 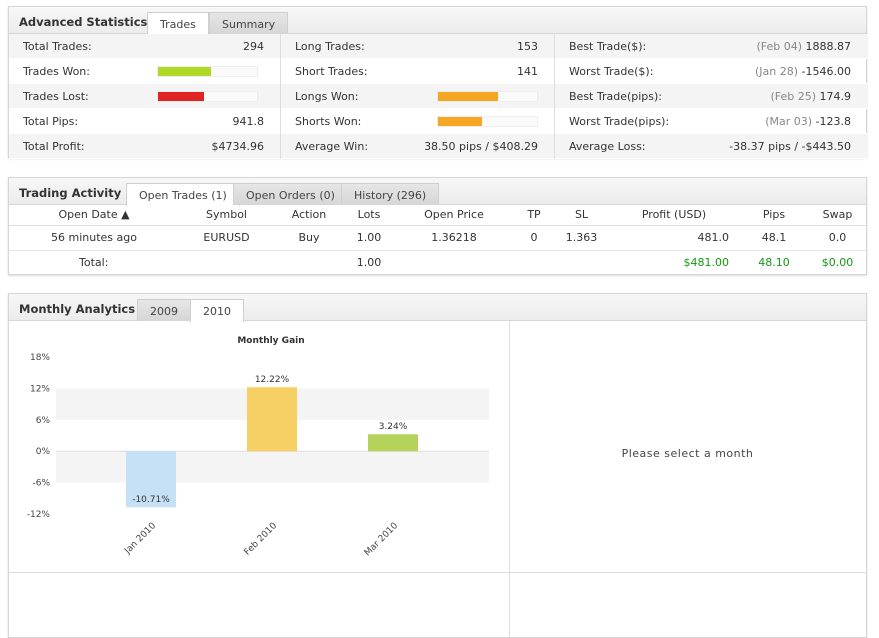 I want to click on stat-number: 941.8, so click(x=248, y=121).